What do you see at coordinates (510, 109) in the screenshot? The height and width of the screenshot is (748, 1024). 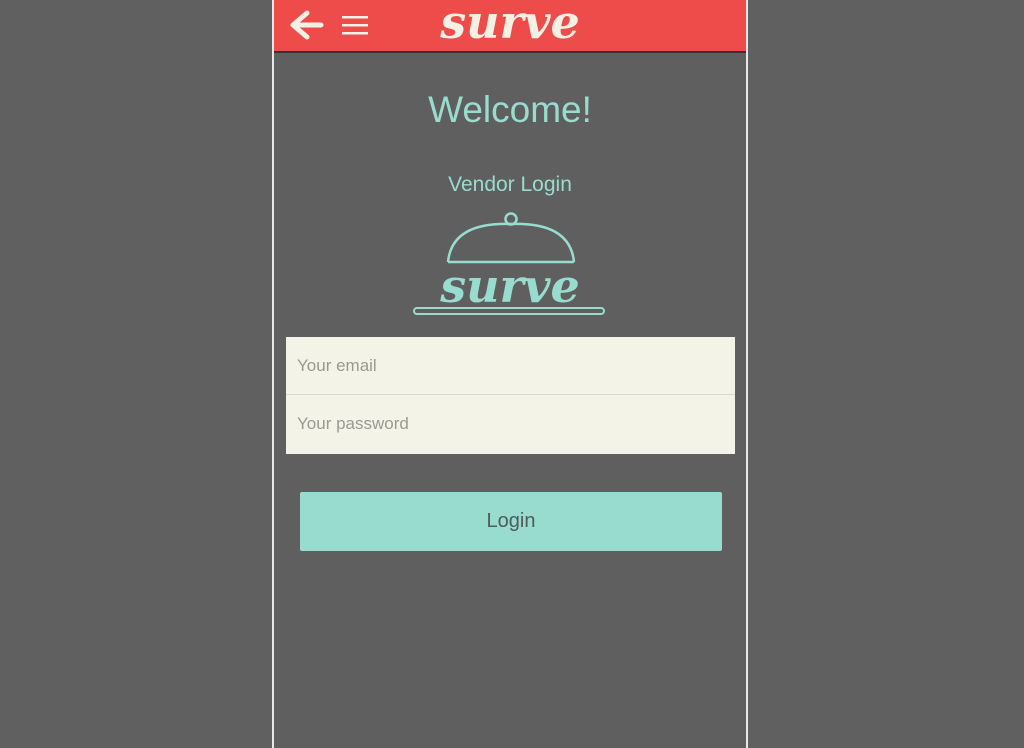 I see `welcome-heading: Welcome!` at bounding box center [510, 109].